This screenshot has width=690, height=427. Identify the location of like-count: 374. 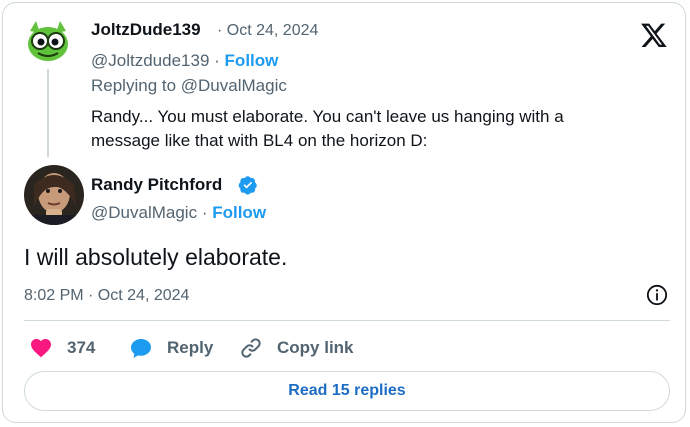
(81, 347).